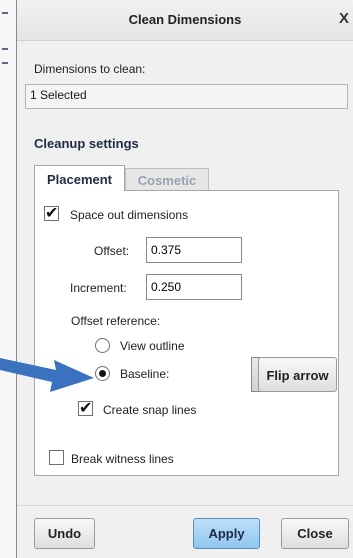  Describe the element at coordinates (152, 346) in the screenshot. I see `view-outline-label: View outline` at that location.